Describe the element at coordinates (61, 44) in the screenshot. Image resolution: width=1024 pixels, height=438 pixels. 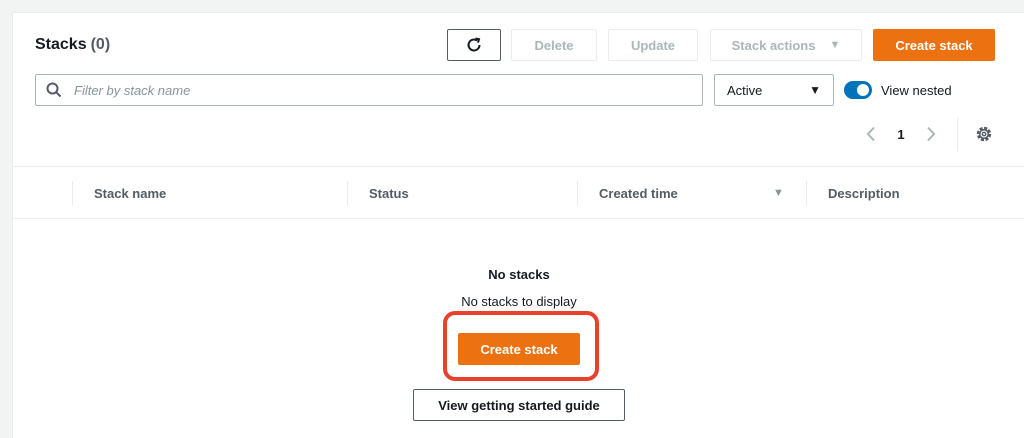
I see `page-title-text: Stacks` at that location.